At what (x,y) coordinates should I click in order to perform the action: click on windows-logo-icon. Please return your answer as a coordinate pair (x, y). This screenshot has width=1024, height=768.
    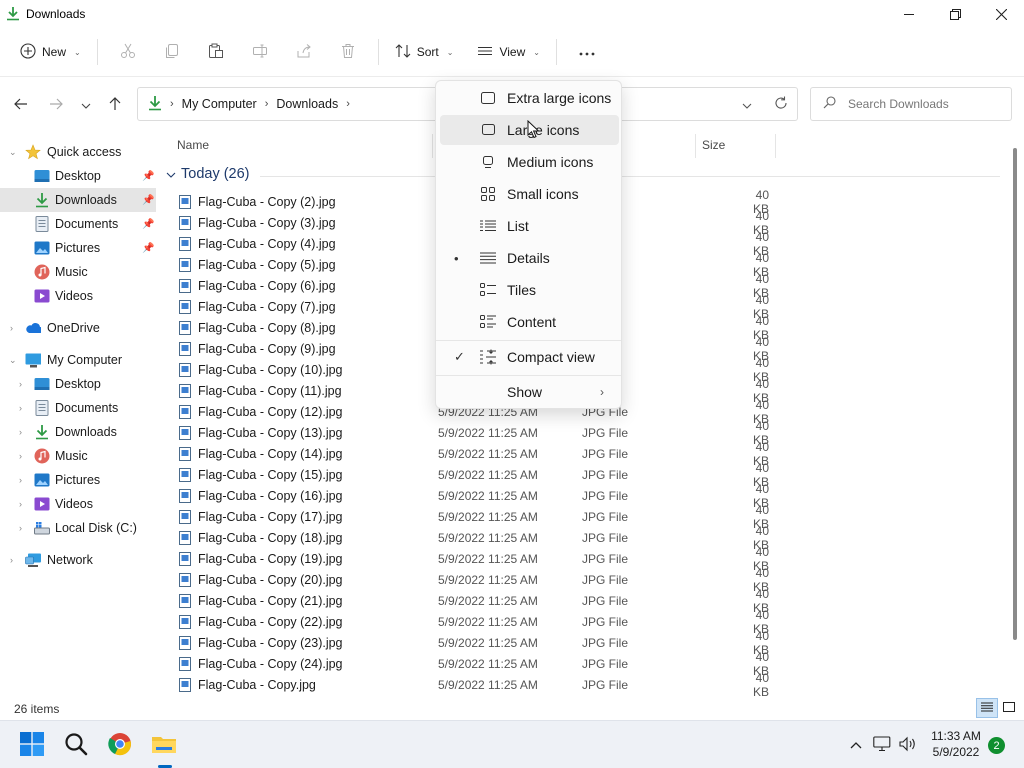
    Looking at the image, I should click on (32, 745).